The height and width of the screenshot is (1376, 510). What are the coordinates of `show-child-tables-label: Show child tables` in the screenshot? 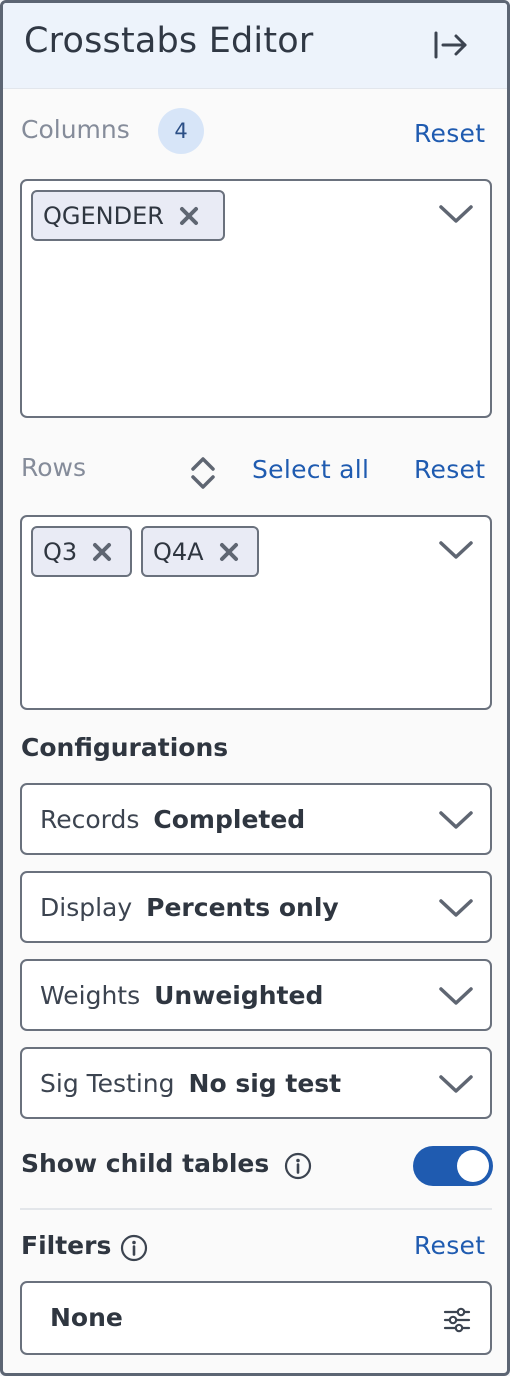 It's located at (145, 1163).